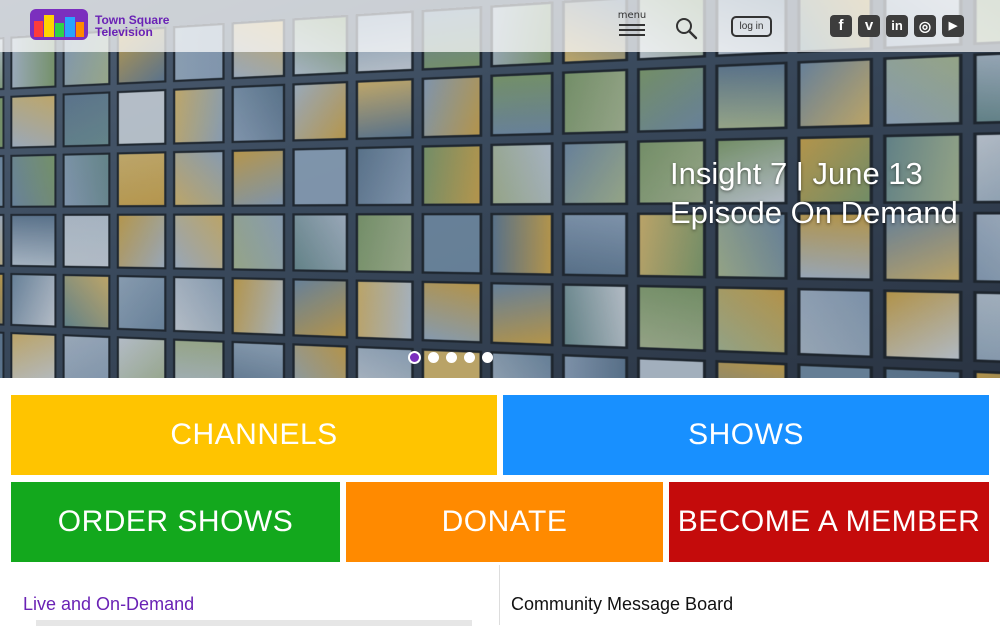  I want to click on menu-button: menu, so click(632, 25).